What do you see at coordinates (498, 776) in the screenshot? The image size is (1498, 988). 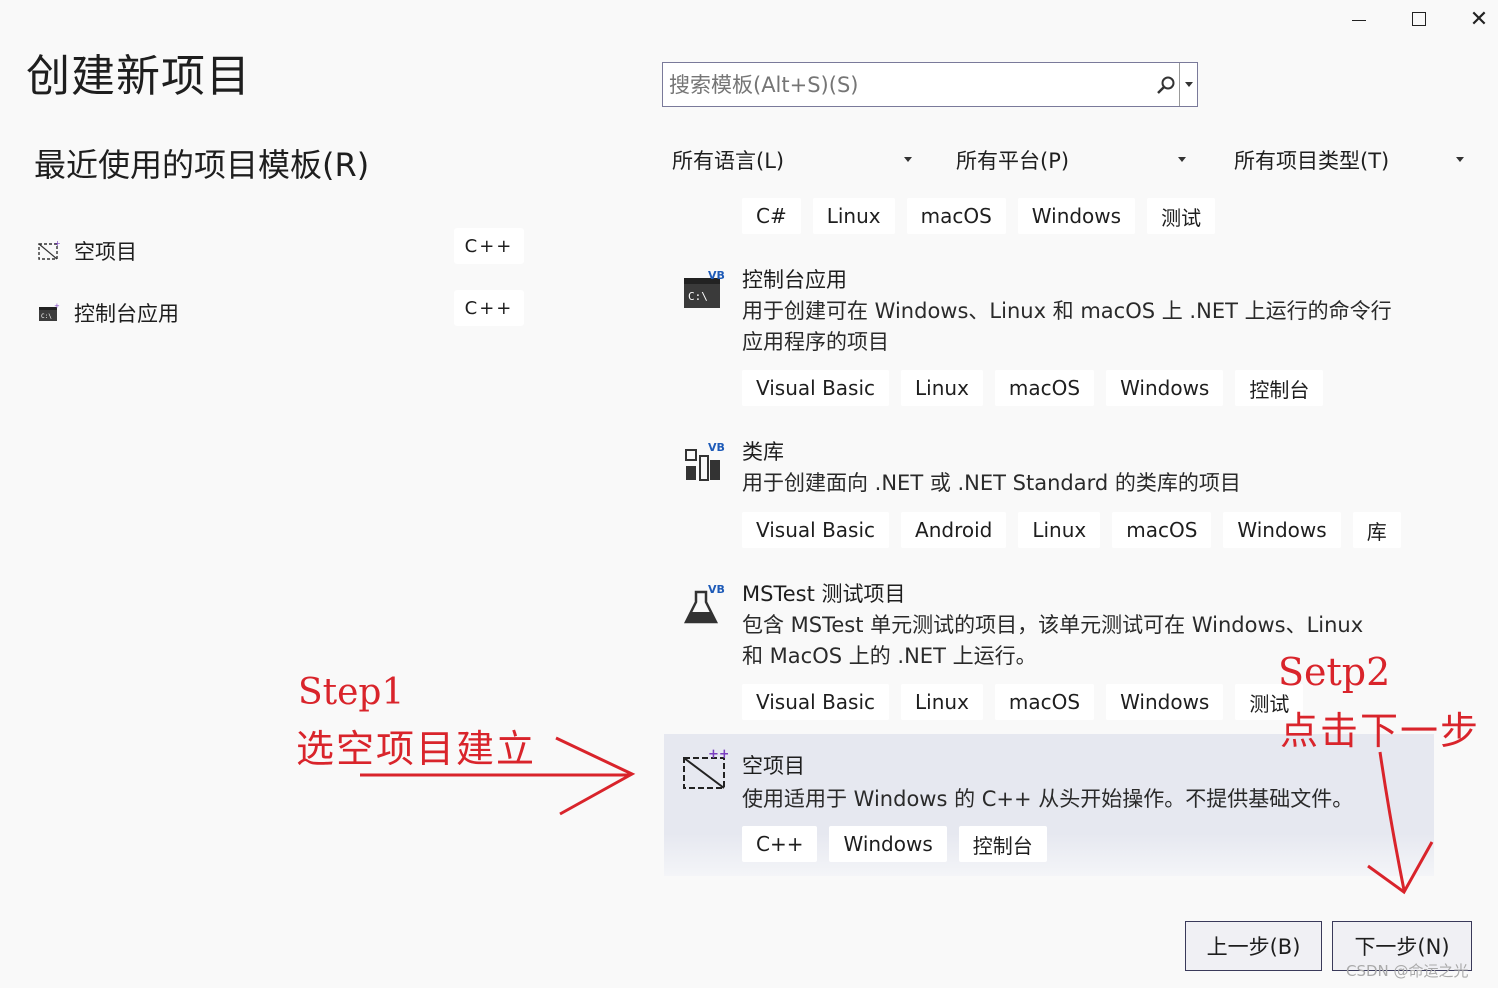 I see `arrow-right-icon` at bounding box center [498, 776].